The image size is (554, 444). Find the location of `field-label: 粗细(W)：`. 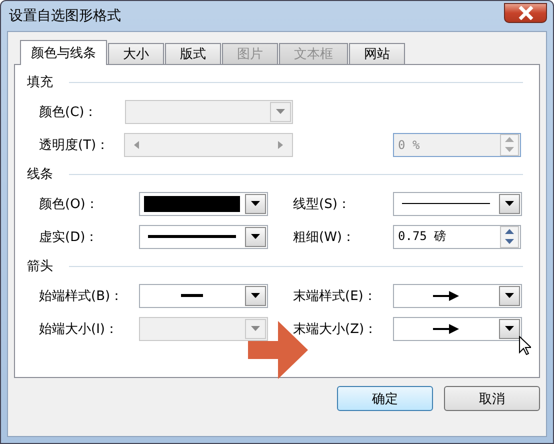

field-label: 粗细(W)： is located at coordinates (324, 237).